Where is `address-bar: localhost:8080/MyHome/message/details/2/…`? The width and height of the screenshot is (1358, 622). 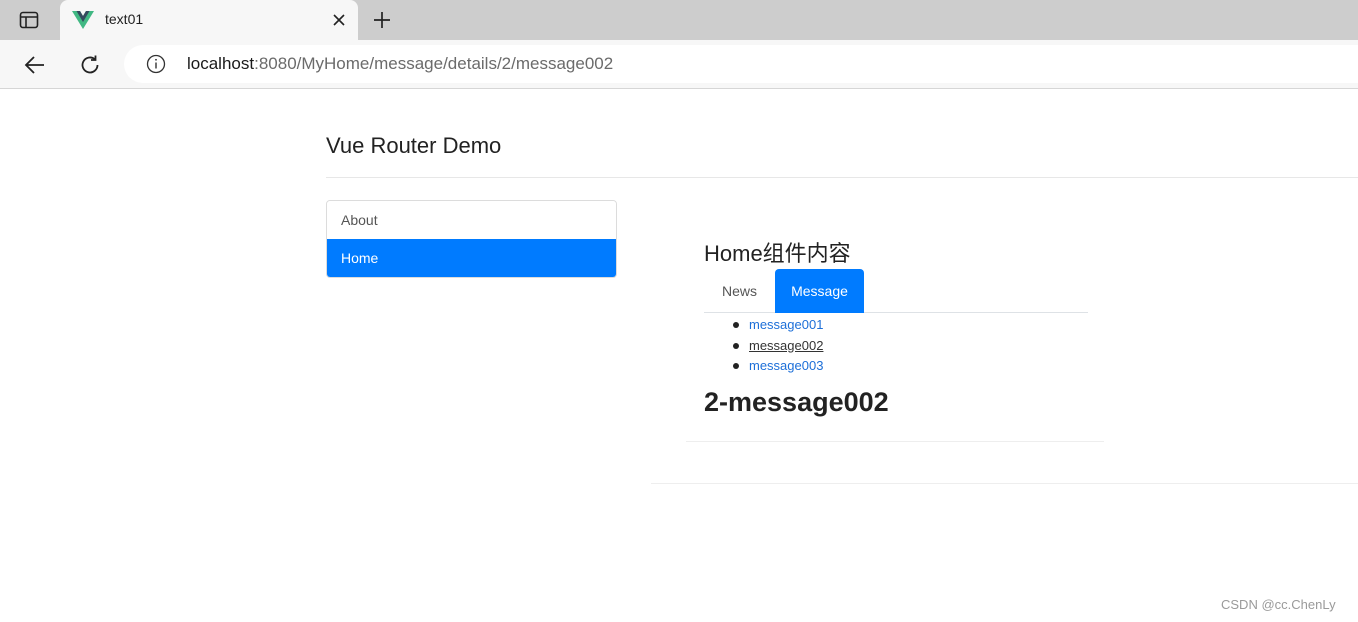 address-bar: localhost:8080/MyHome/message/details/2/… is located at coordinates (741, 64).